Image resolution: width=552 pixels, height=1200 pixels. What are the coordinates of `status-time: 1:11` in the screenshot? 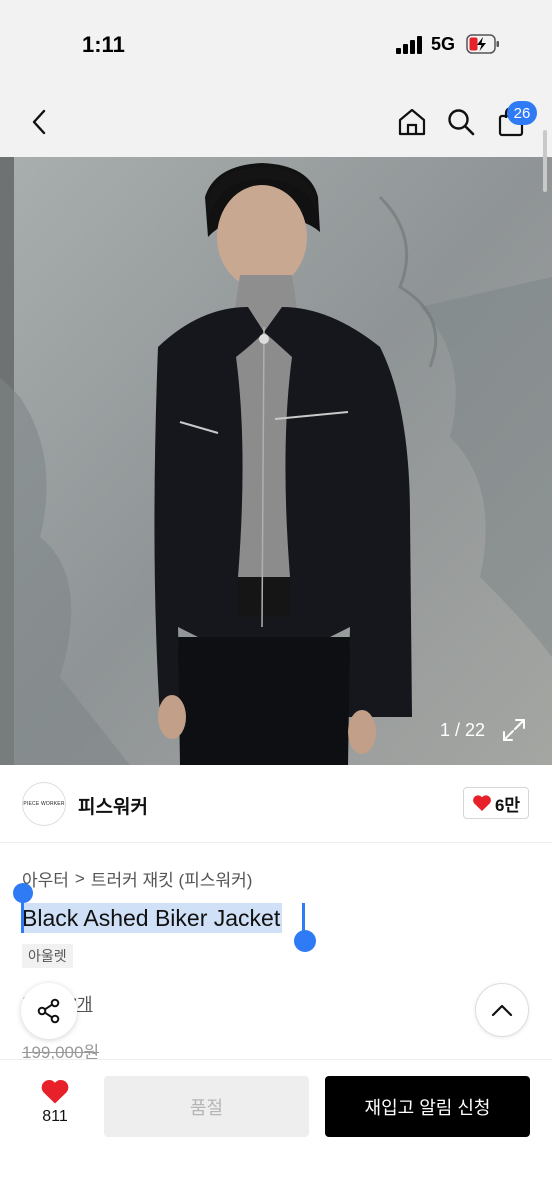 It's located at (103, 44).